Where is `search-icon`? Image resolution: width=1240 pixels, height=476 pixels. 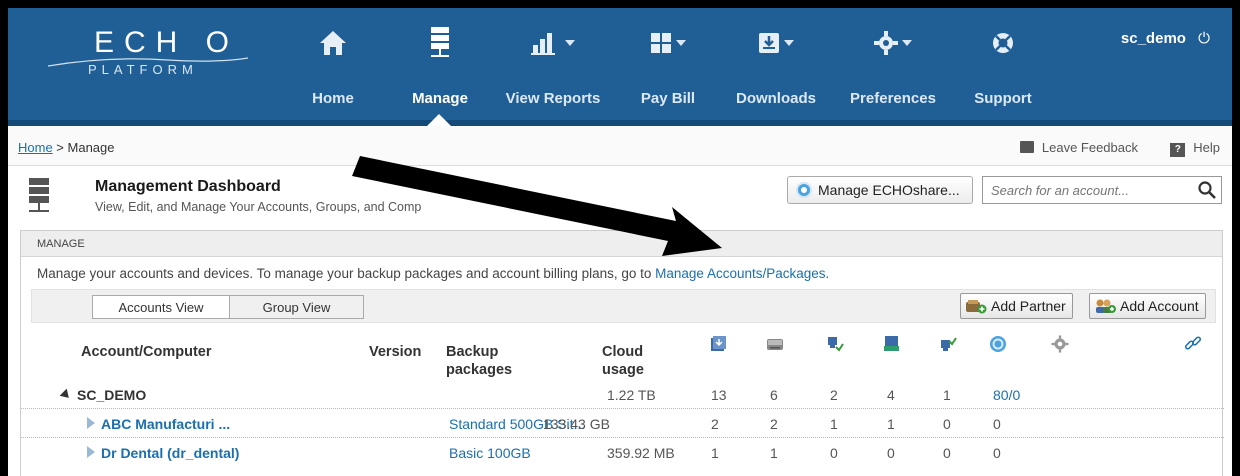 search-icon is located at coordinates (1207, 190).